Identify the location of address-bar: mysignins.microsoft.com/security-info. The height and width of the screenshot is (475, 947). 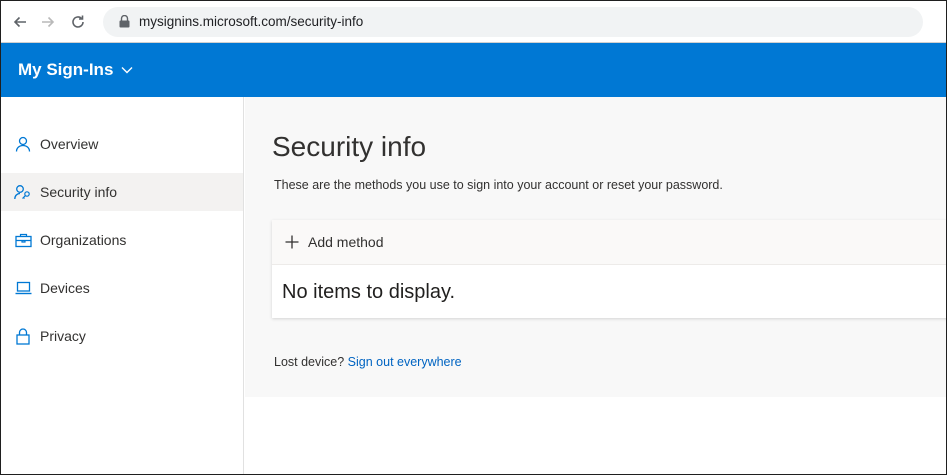
(513, 21).